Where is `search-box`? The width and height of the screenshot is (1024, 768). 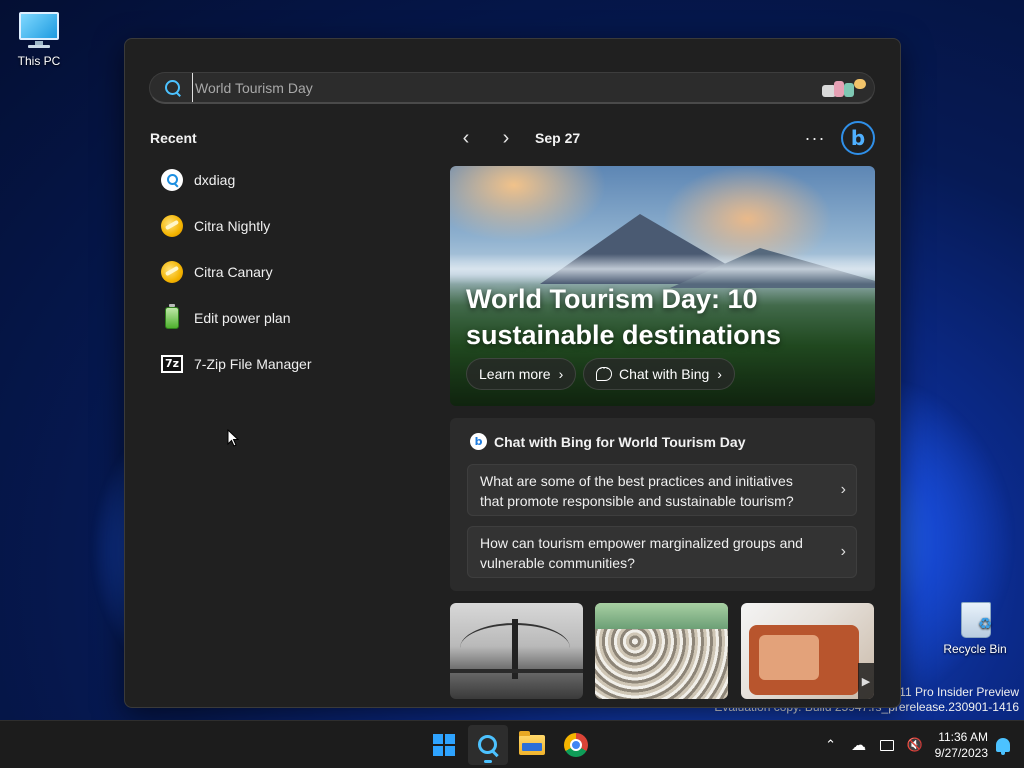 search-box is located at coordinates (512, 88).